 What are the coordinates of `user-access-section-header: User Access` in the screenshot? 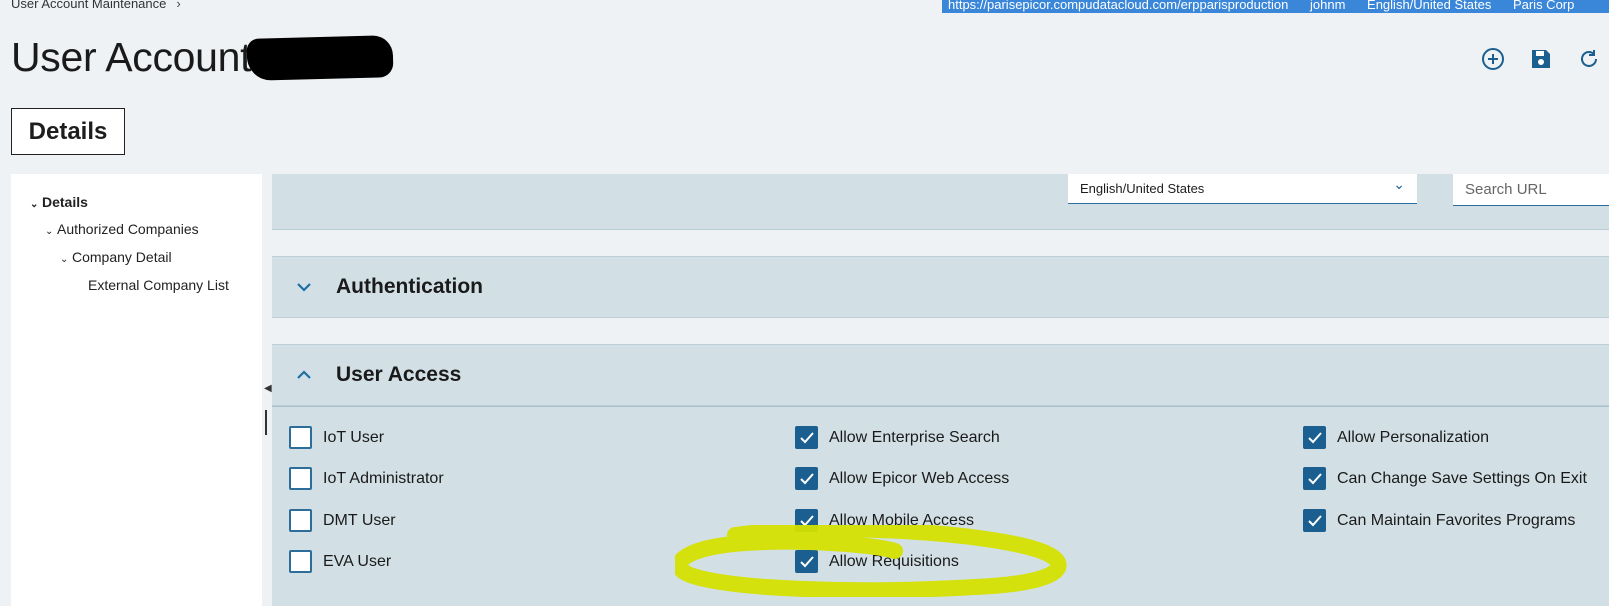 It's located at (940, 375).